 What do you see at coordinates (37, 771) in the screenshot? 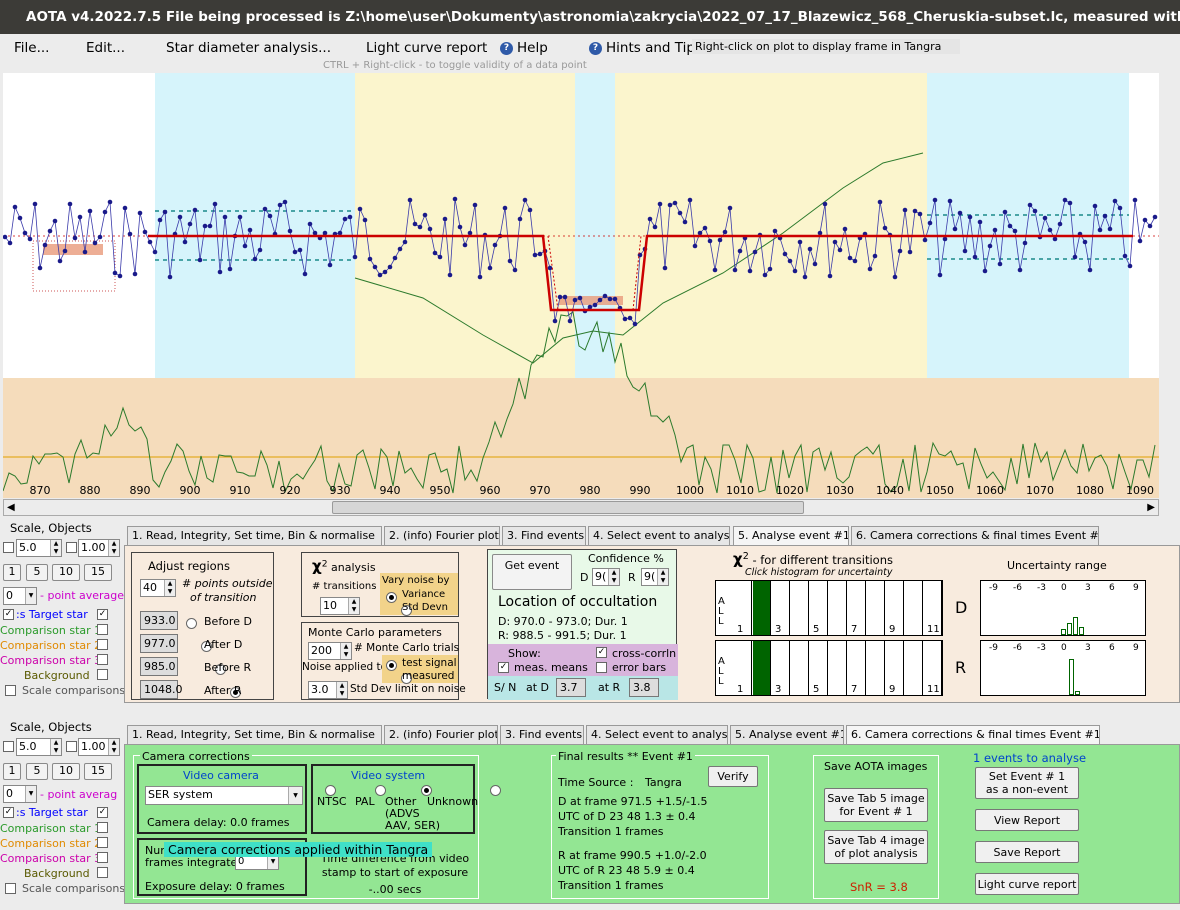
I see `scale-btn-5-2: 5` at bounding box center [37, 771].